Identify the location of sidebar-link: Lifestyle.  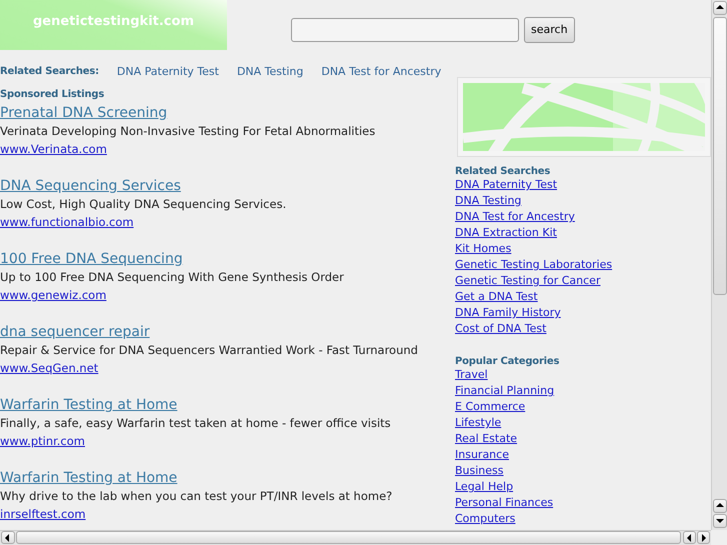
(478, 423).